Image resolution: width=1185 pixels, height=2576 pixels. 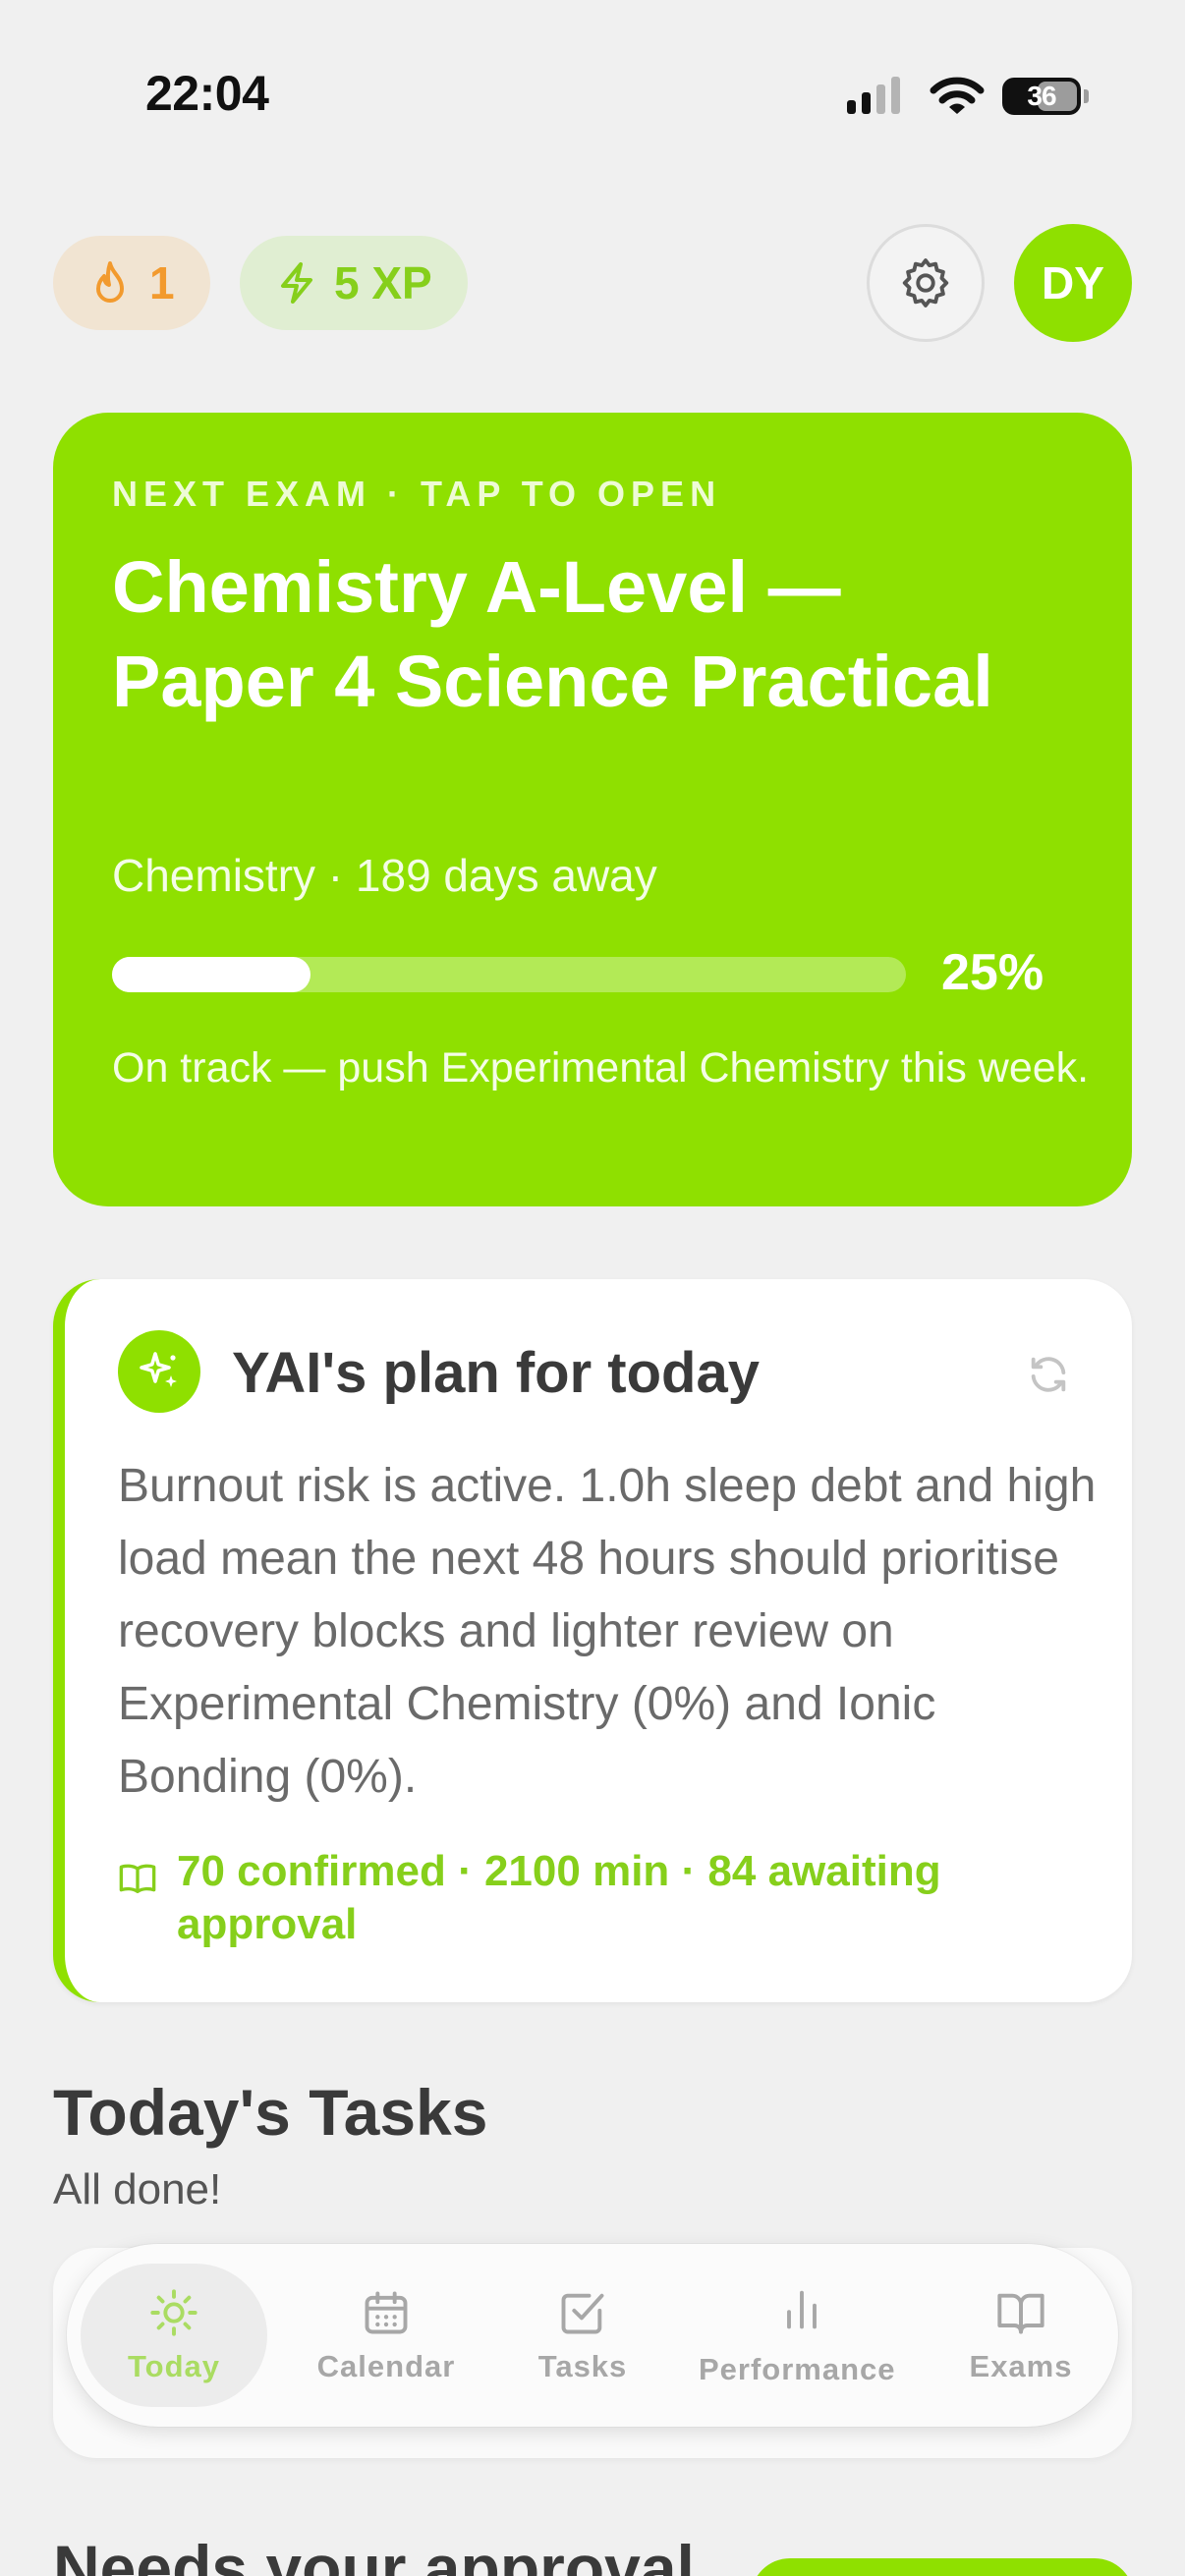 What do you see at coordinates (386, 2366) in the screenshot?
I see `nav-label-calendar: Calendar` at bounding box center [386, 2366].